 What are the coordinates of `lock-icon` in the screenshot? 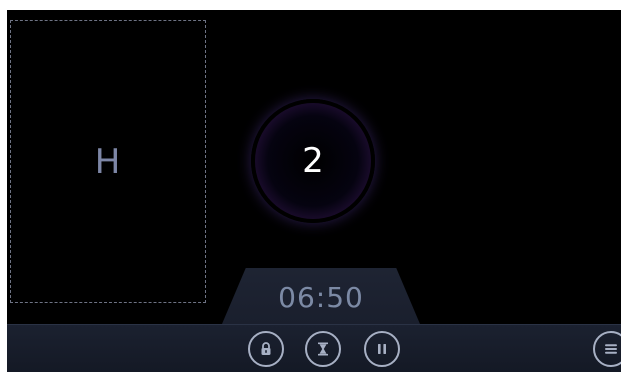 It's located at (266, 349).